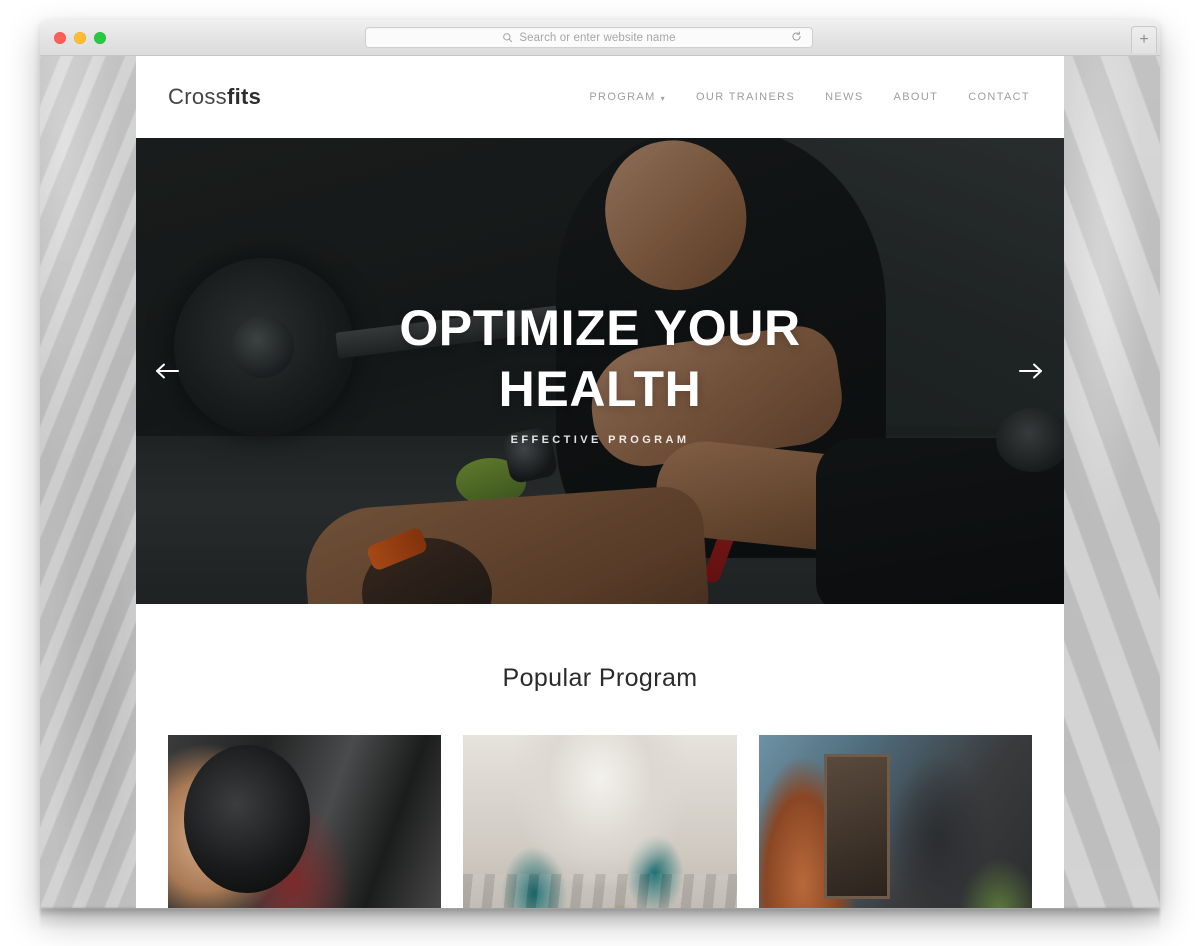 Image resolution: width=1200 pixels, height=946 pixels. Describe the element at coordinates (88, 482) in the screenshot. I see `viewport-backdrop-left` at that location.